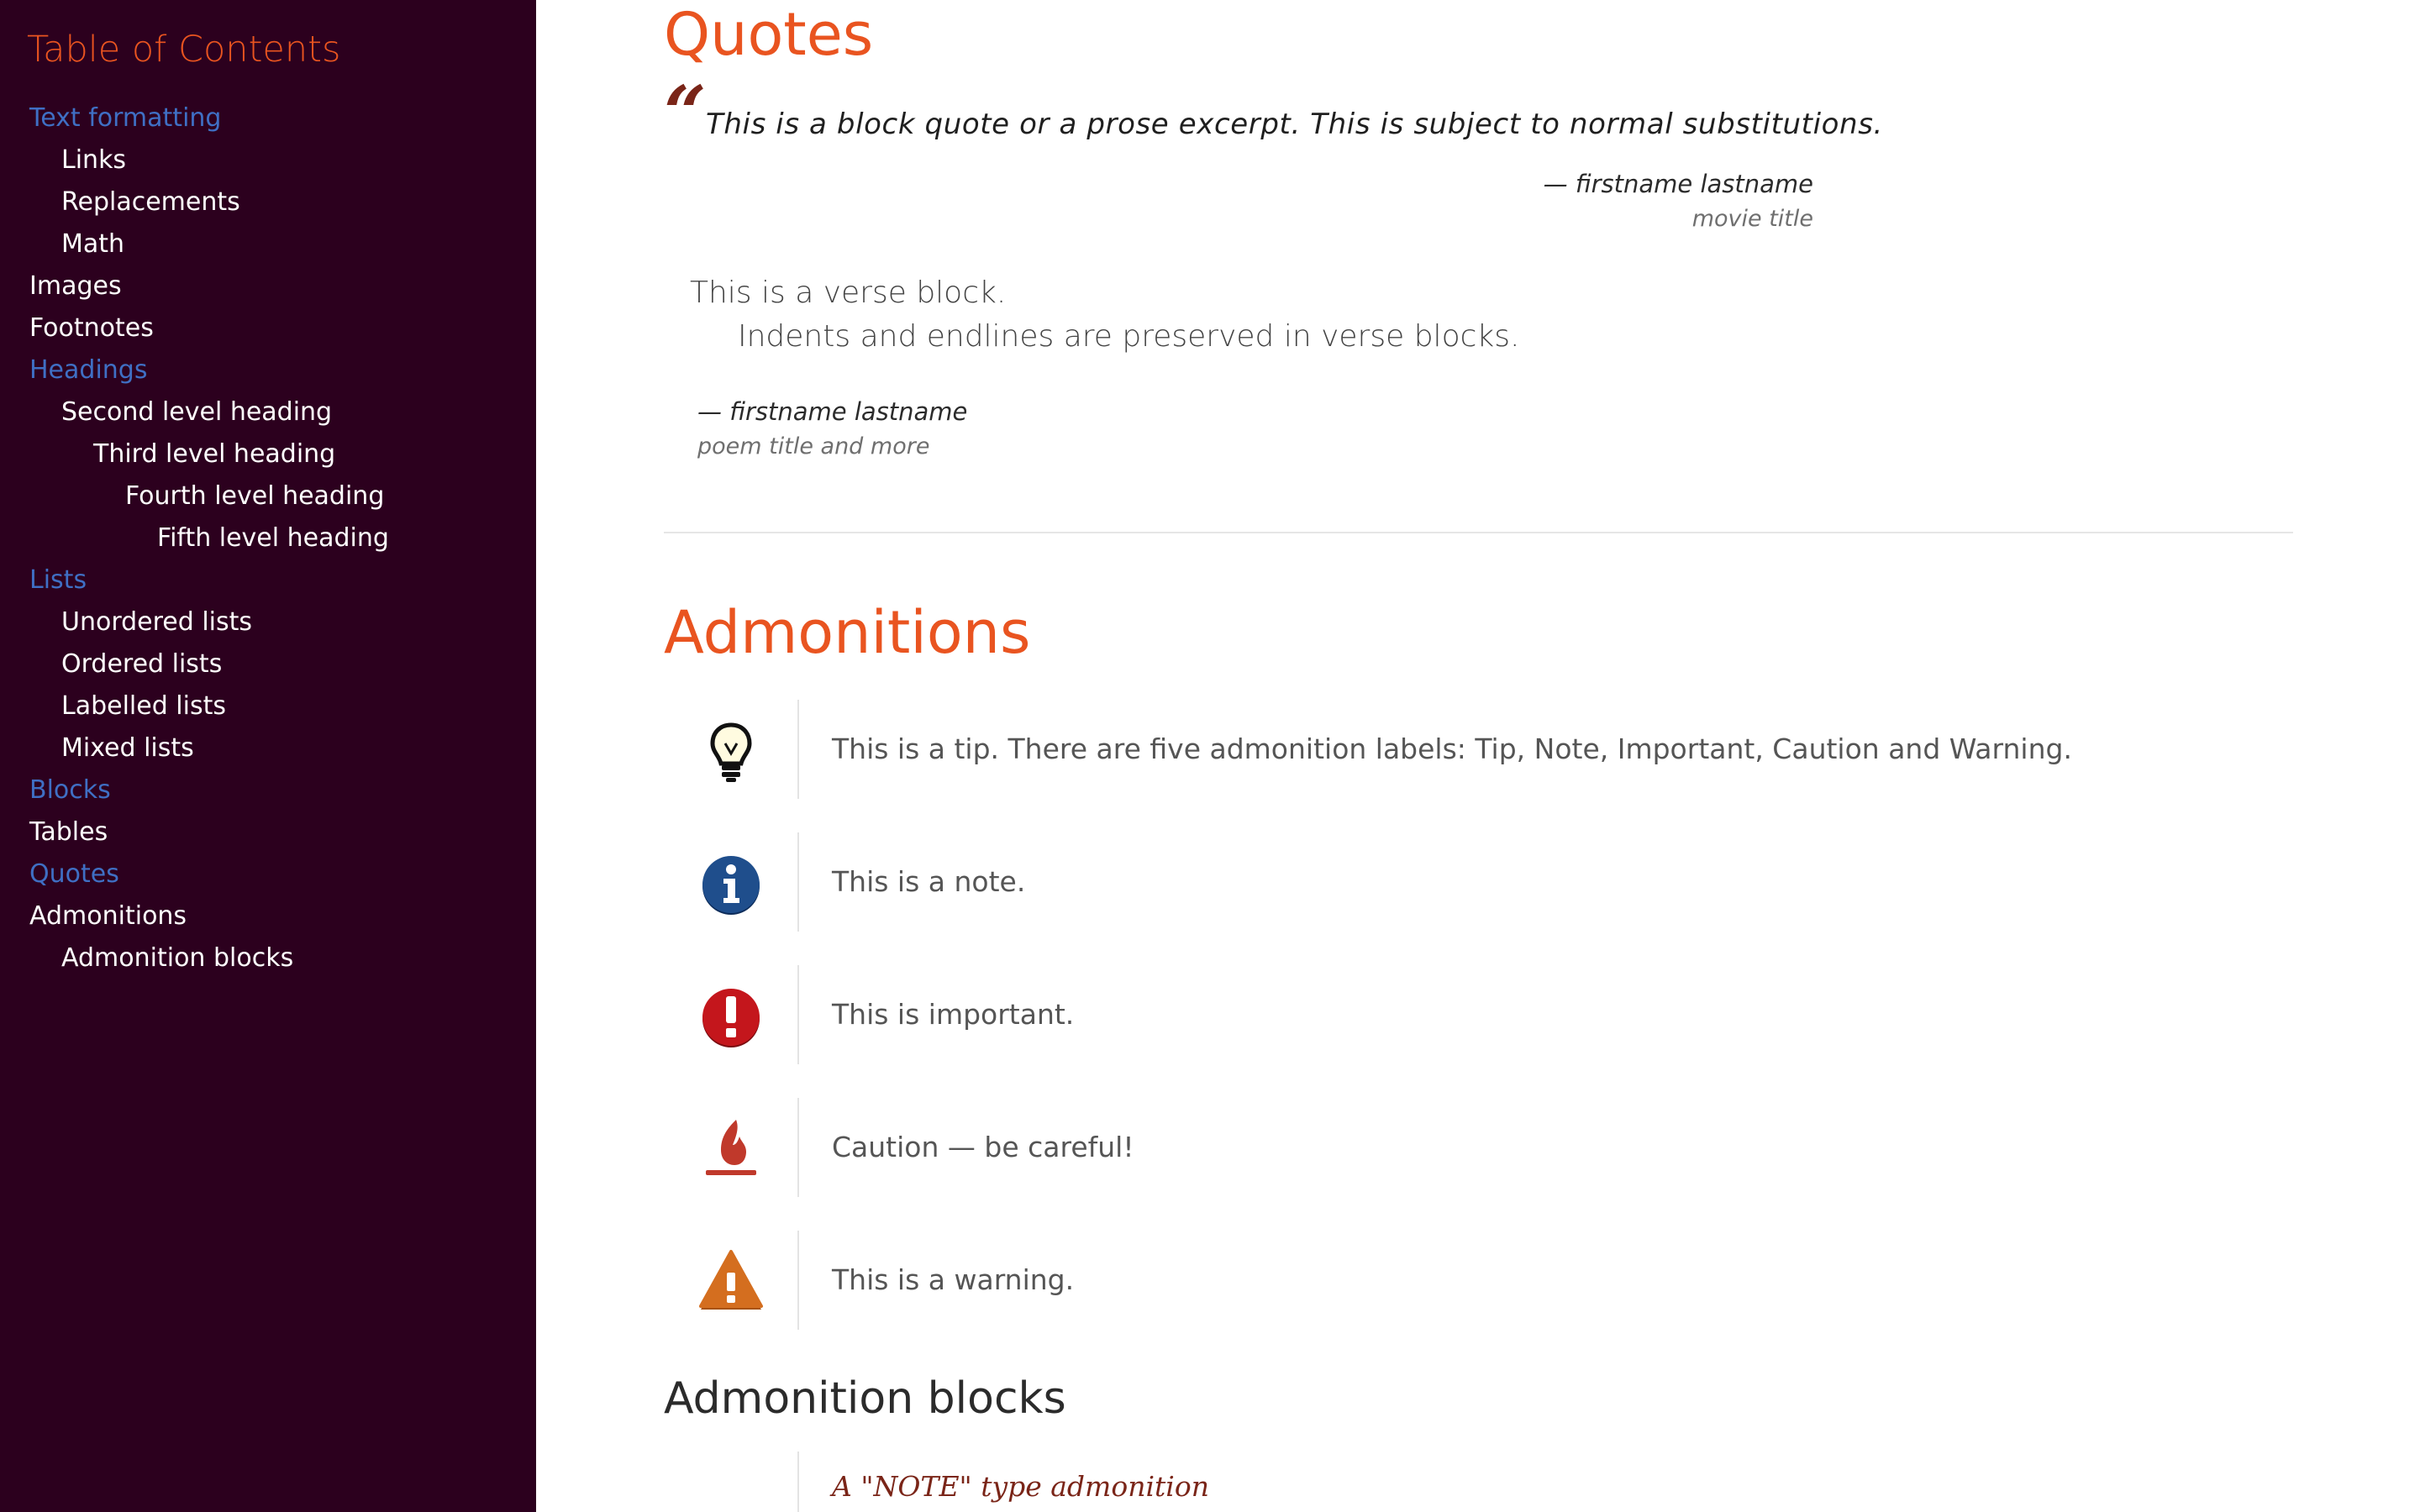 The width and height of the screenshot is (2420, 1512). I want to click on toc-item-fifth-level-heading: Fifth level heading, so click(268, 538).